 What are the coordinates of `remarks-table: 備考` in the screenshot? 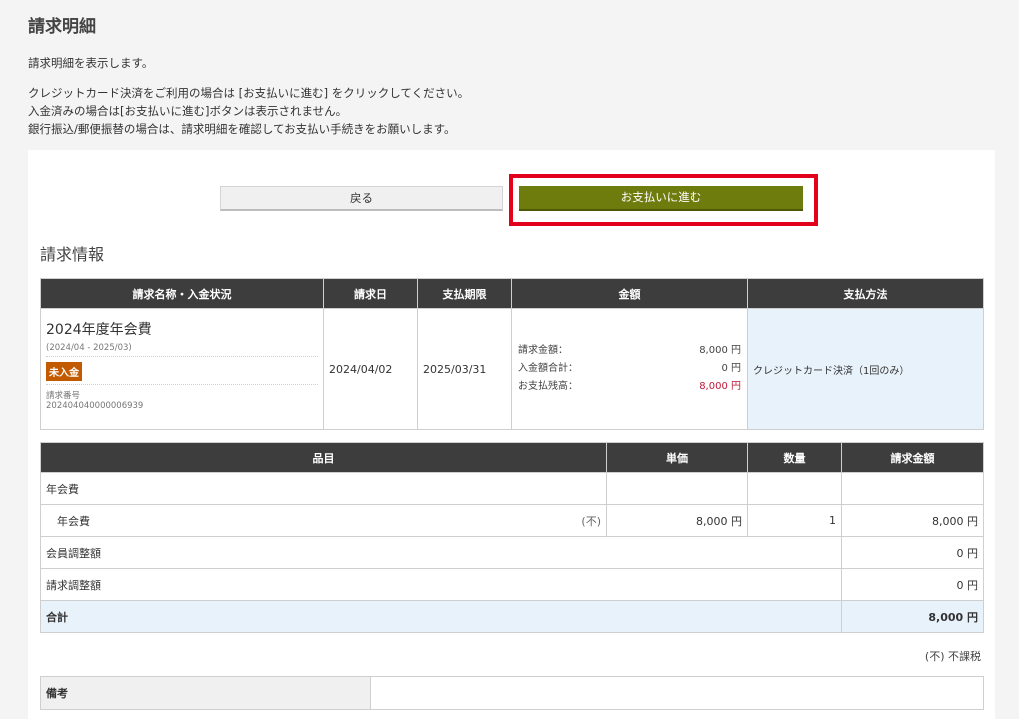 It's located at (512, 693).